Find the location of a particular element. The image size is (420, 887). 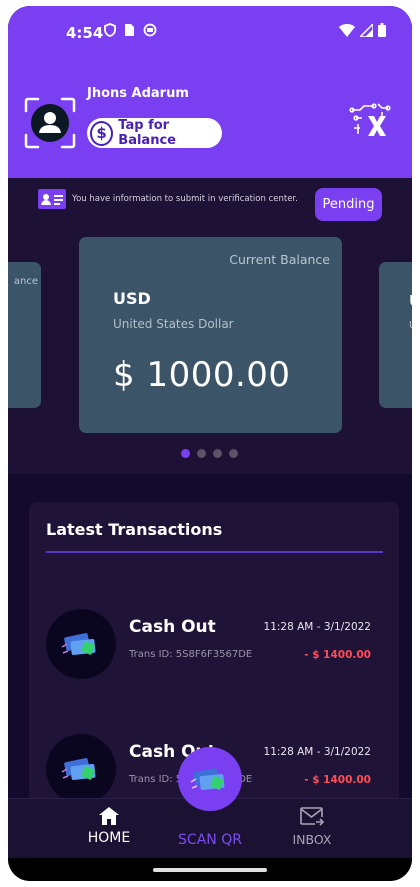

balance-button-label: Tap for Balance is located at coordinates (147, 133).